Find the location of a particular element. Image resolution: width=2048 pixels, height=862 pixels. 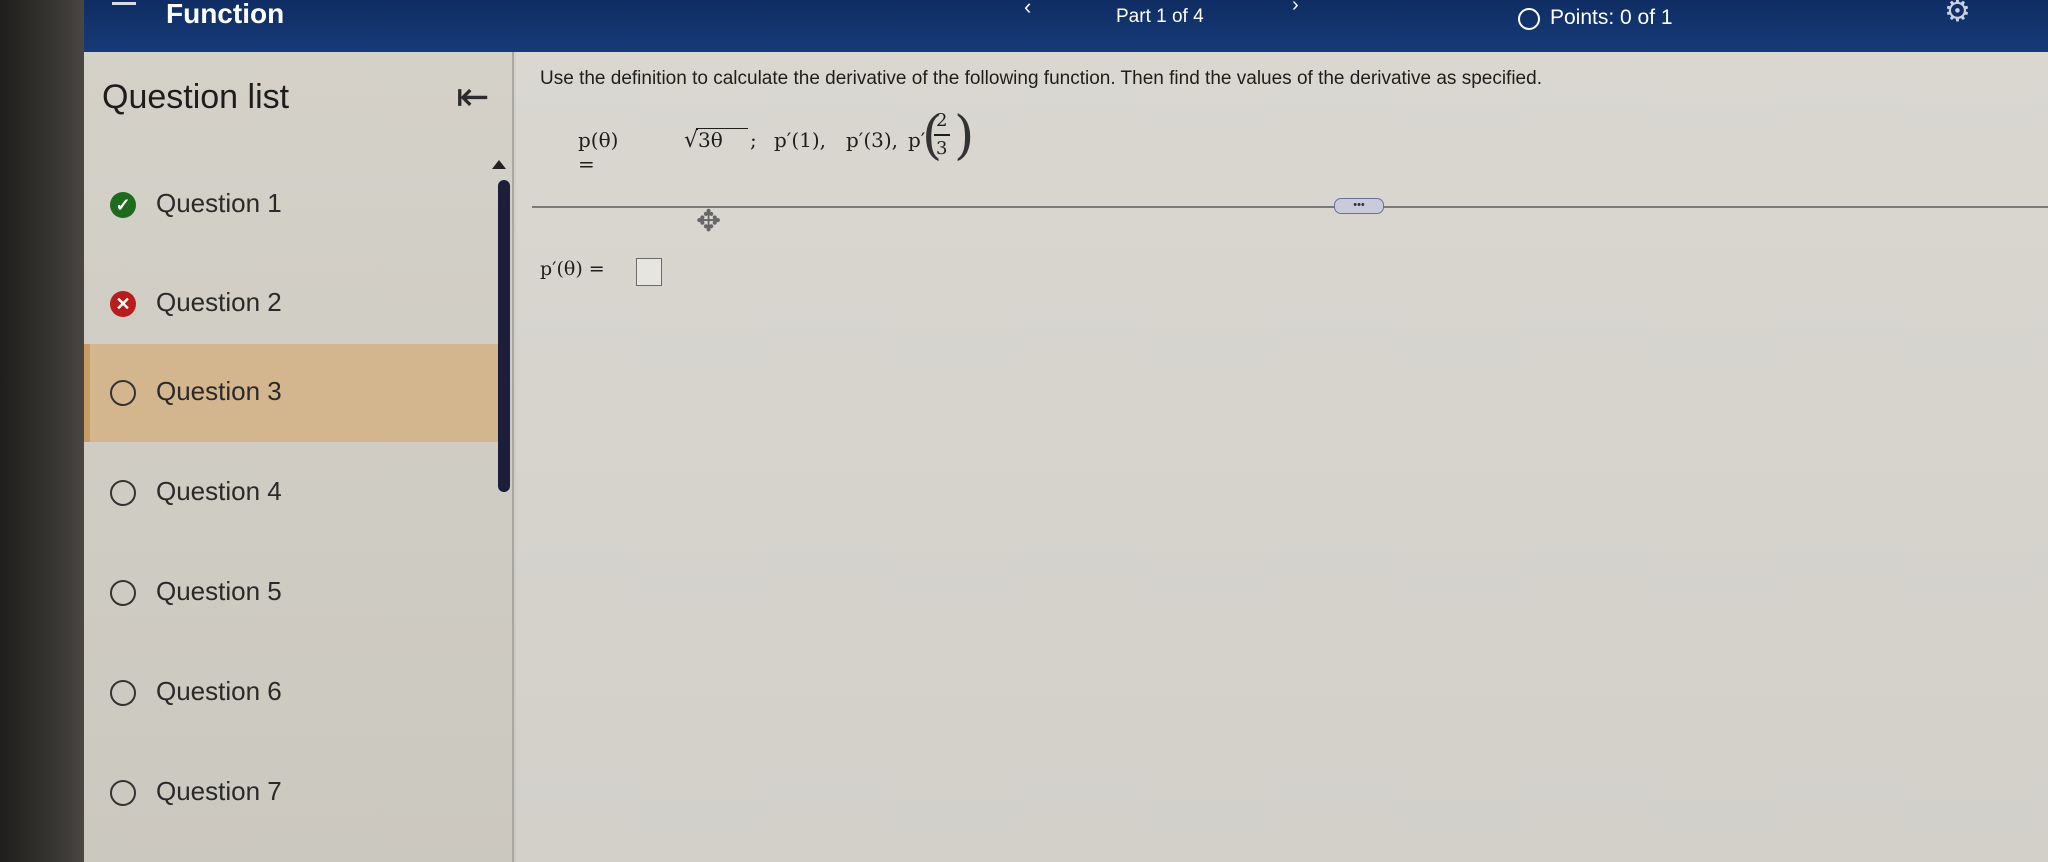

answer-input is located at coordinates (649, 272).